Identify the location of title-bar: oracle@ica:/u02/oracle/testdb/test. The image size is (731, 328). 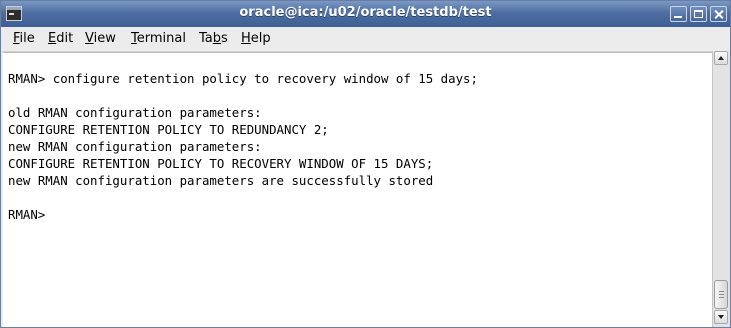
(365, 14).